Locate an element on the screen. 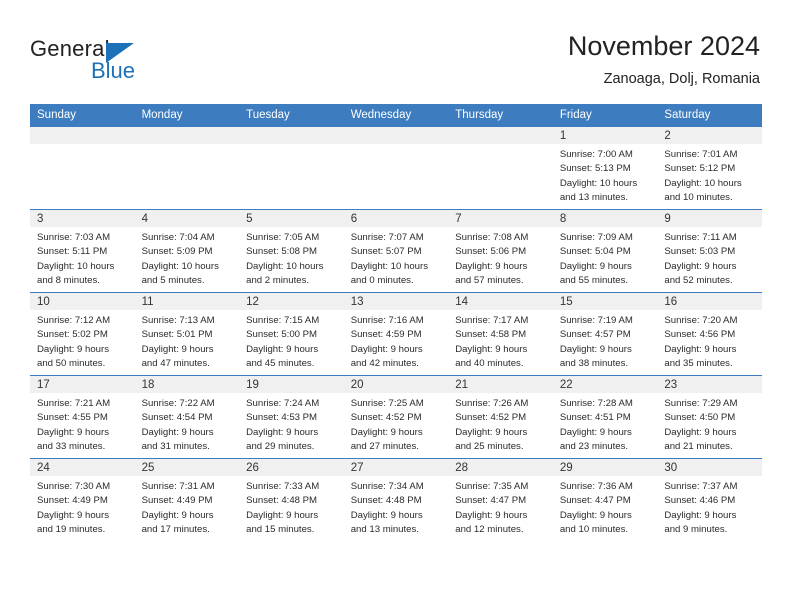 This screenshot has width=792, height=612. sunset-text: Sunset: 4:49 PM is located at coordinates (177, 501).